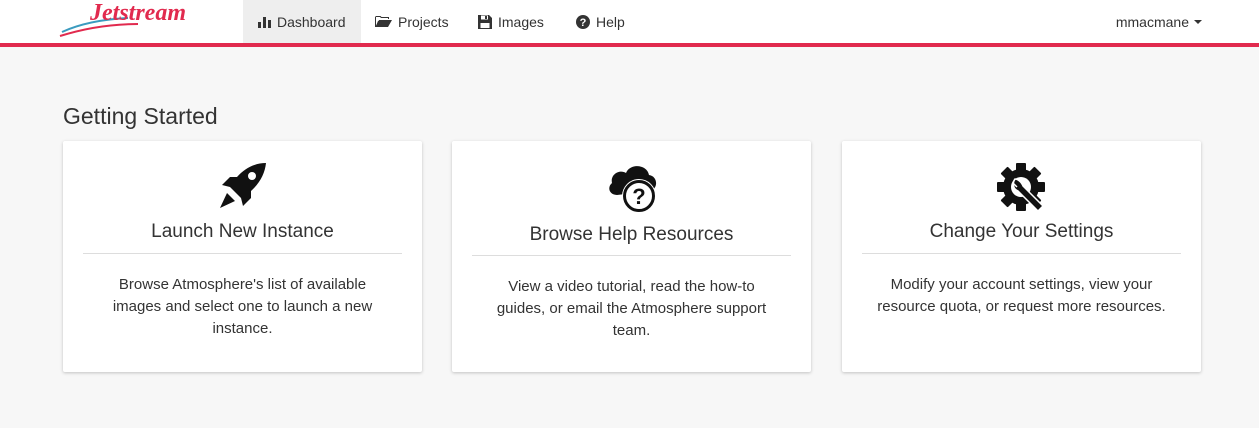  I want to click on user-menu-dropdown: mmacmane, so click(1159, 21).